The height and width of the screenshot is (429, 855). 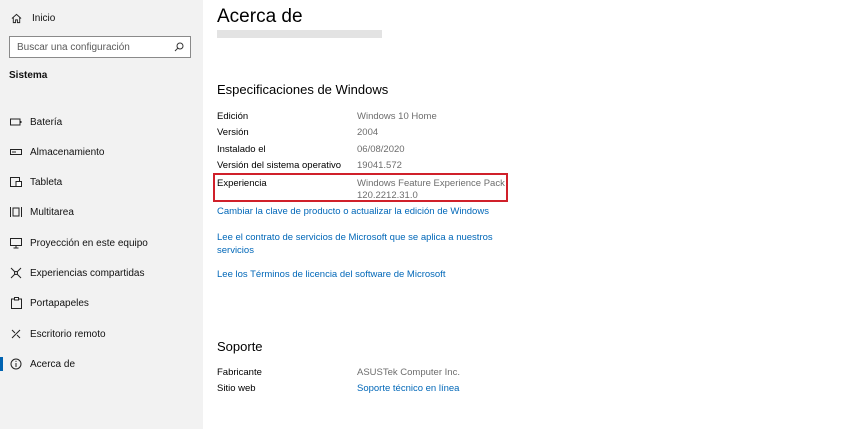 What do you see at coordinates (101, 303) in the screenshot?
I see `sidebar-item-portapapeles: Portapapeles` at bounding box center [101, 303].